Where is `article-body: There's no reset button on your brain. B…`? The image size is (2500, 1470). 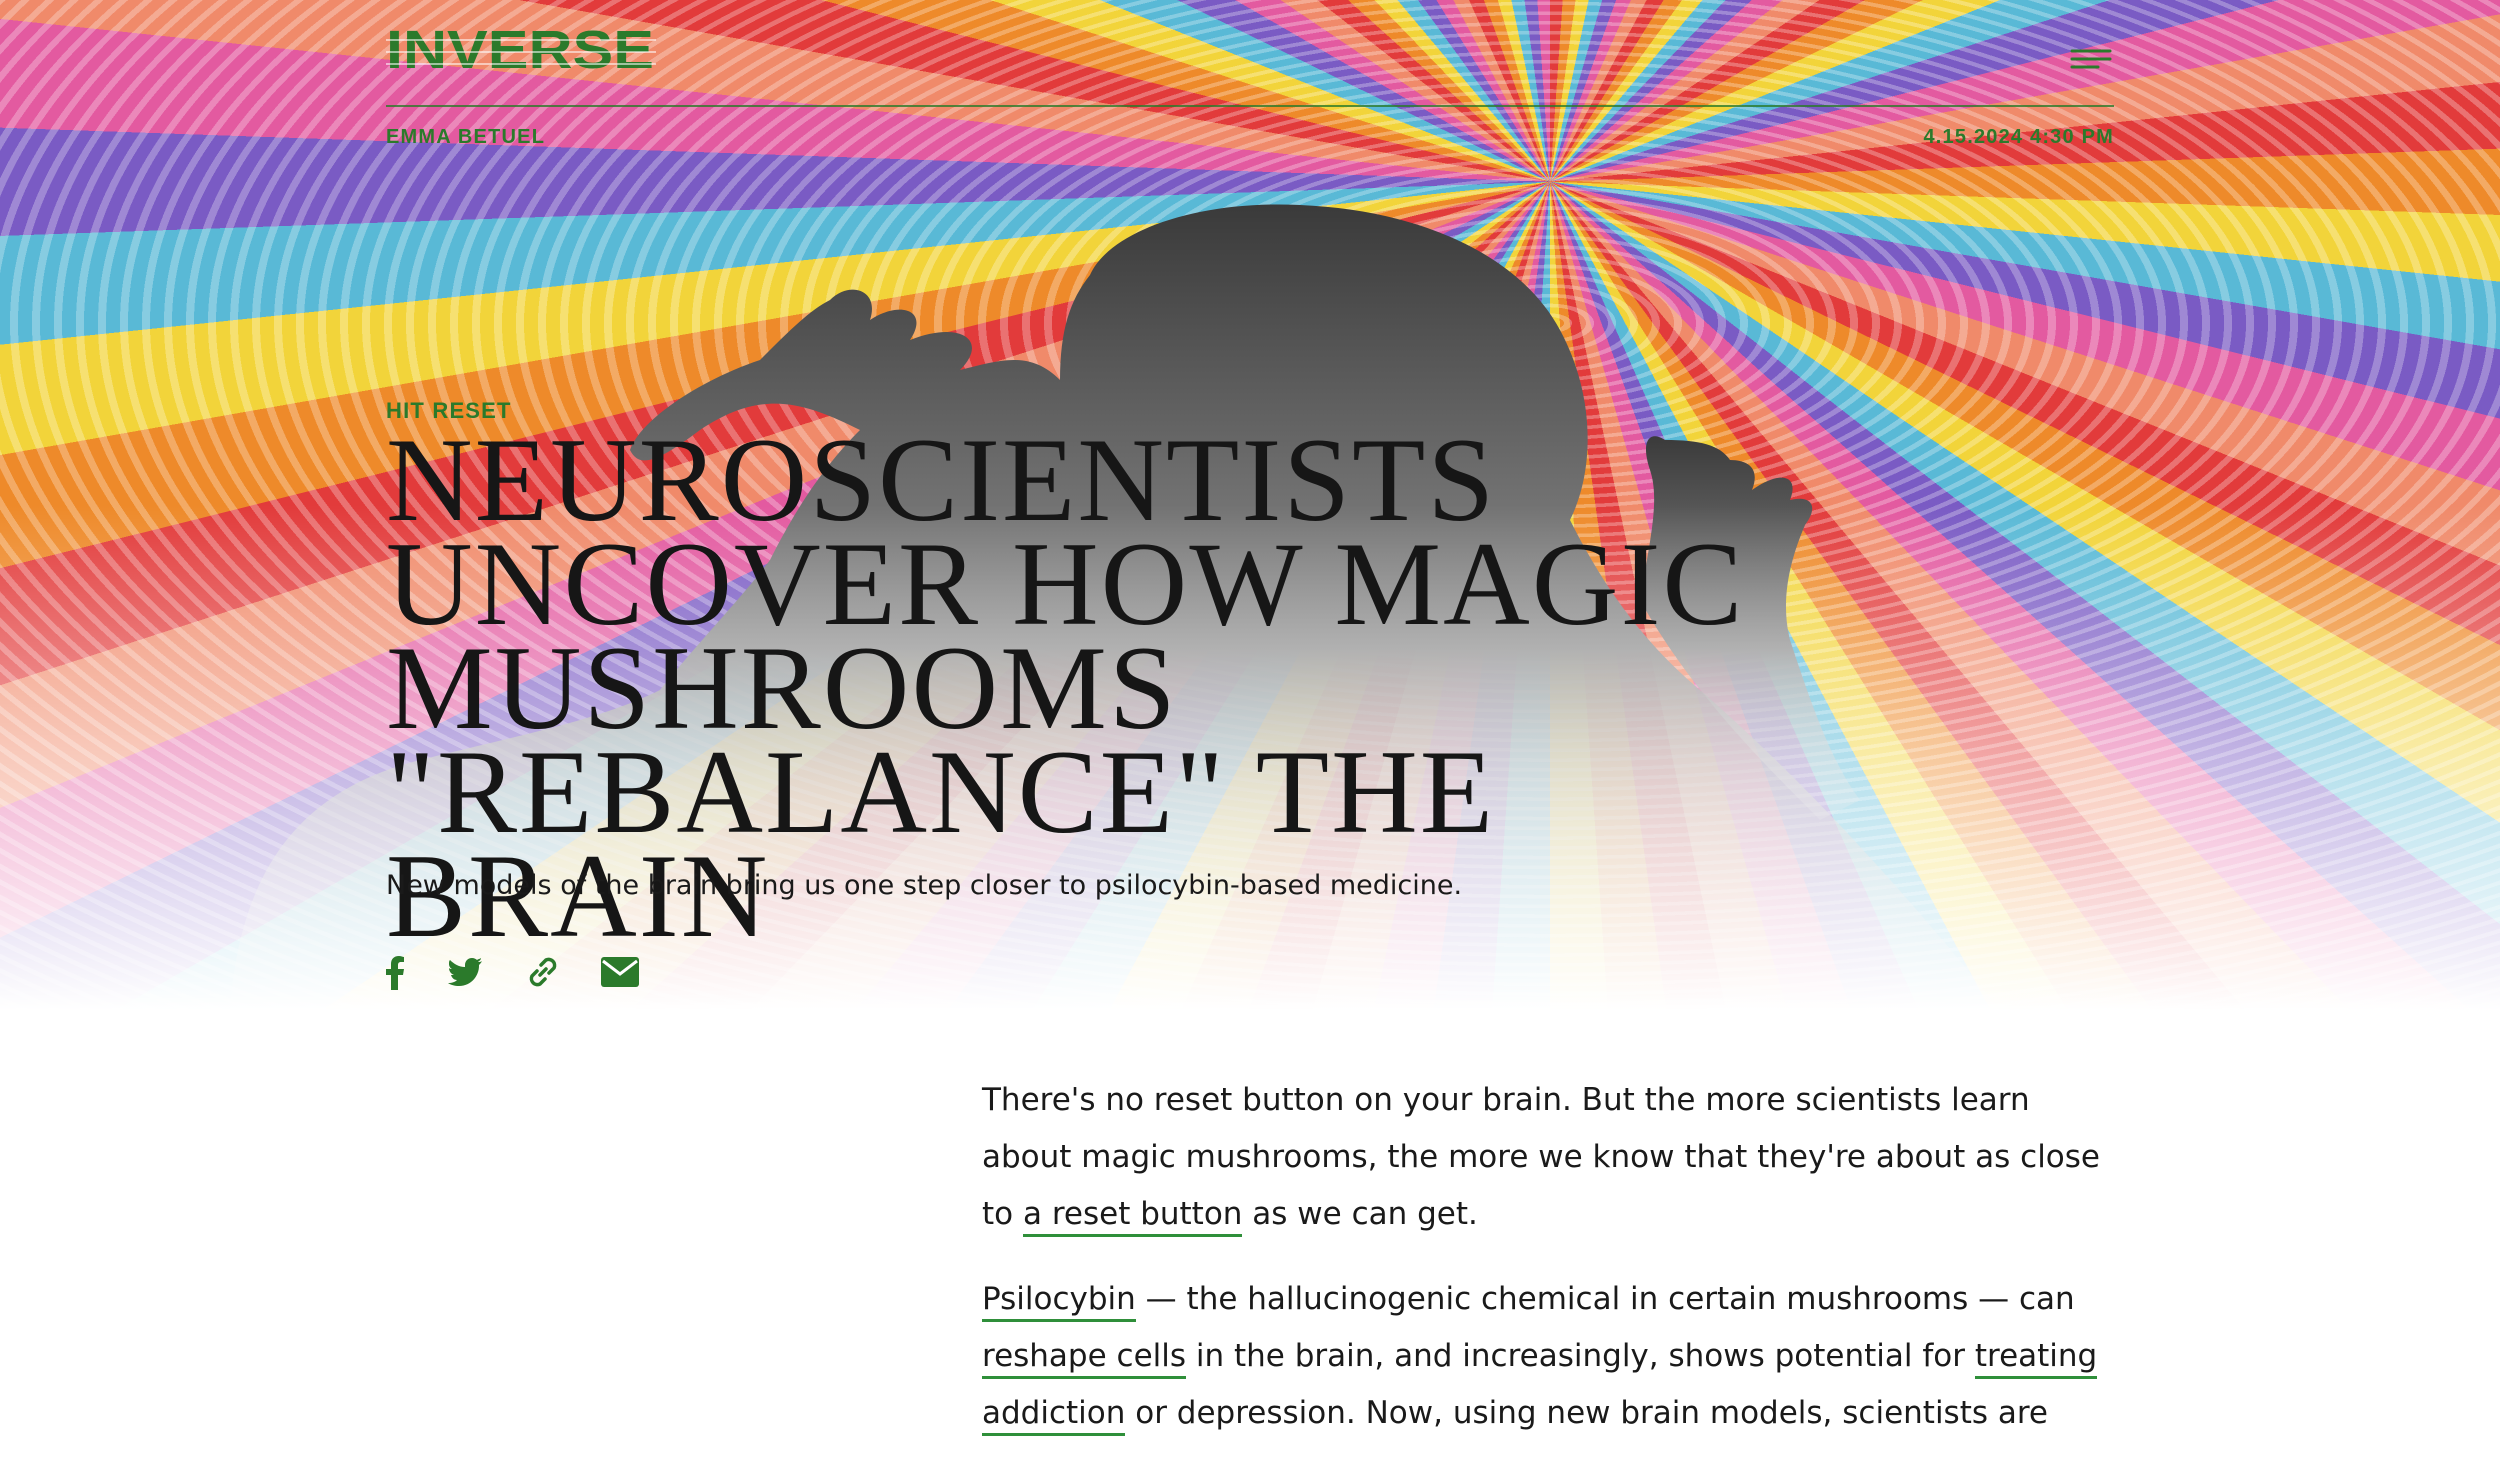 article-body: There's no reset button on your brain. B… is located at coordinates (1542, 1271).